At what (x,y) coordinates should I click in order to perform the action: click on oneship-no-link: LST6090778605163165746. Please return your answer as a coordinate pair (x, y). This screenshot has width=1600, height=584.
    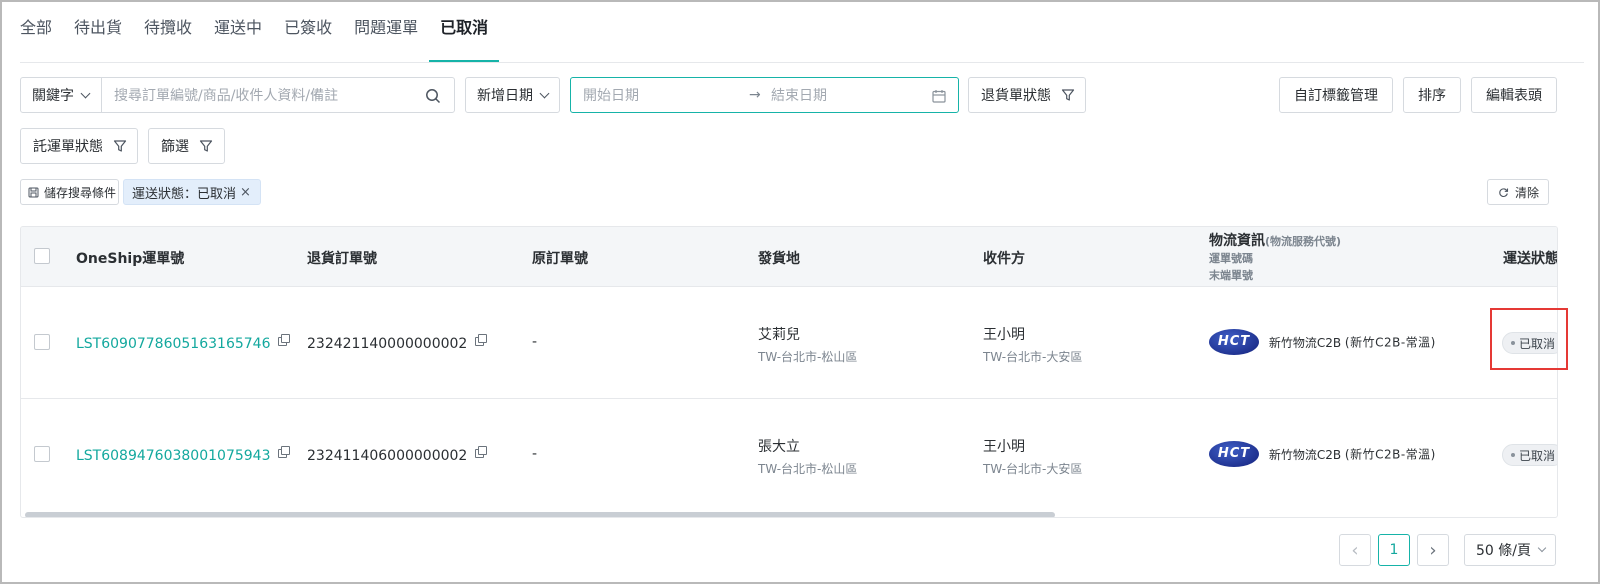
    Looking at the image, I should click on (173, 344).